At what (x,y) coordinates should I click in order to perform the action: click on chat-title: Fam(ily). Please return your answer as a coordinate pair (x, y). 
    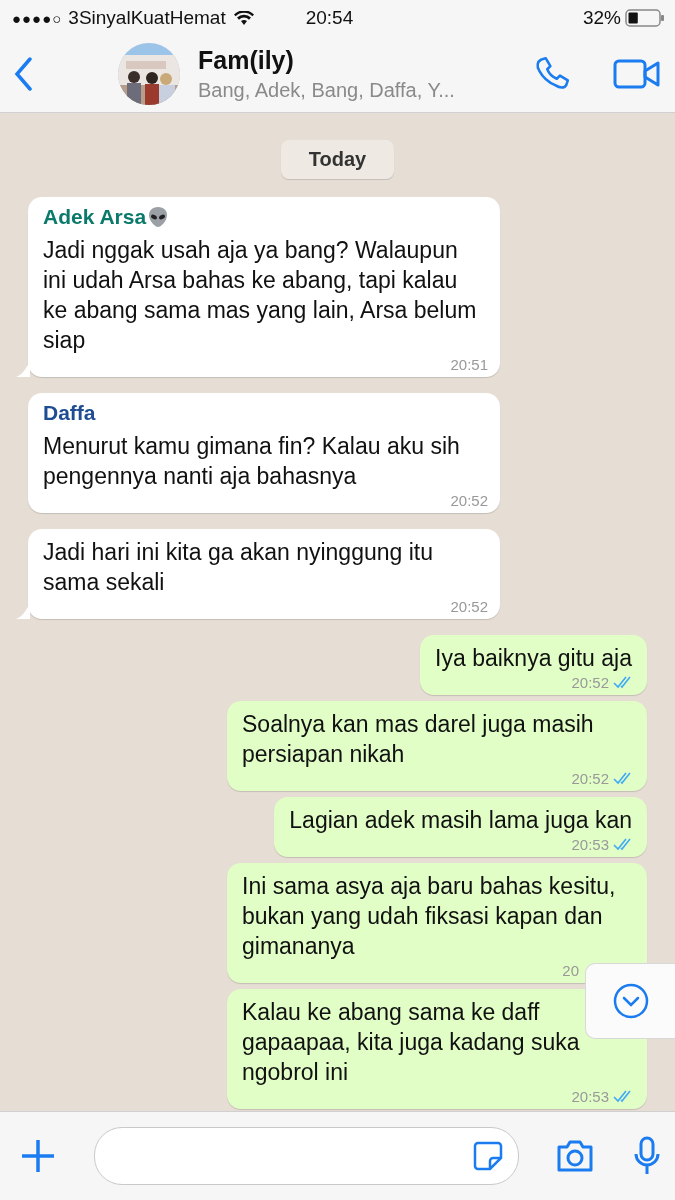
    Looking at the image, I should click on (365, 60).